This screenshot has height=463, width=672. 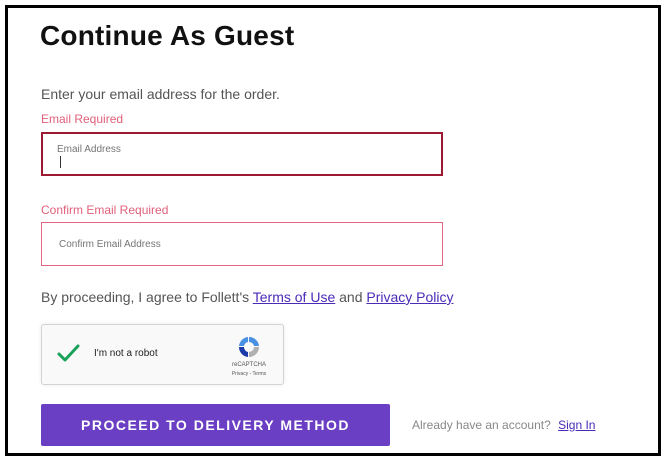 I want to click on terms-of-use-link: Terms of Use, so click(x=294, y=297).